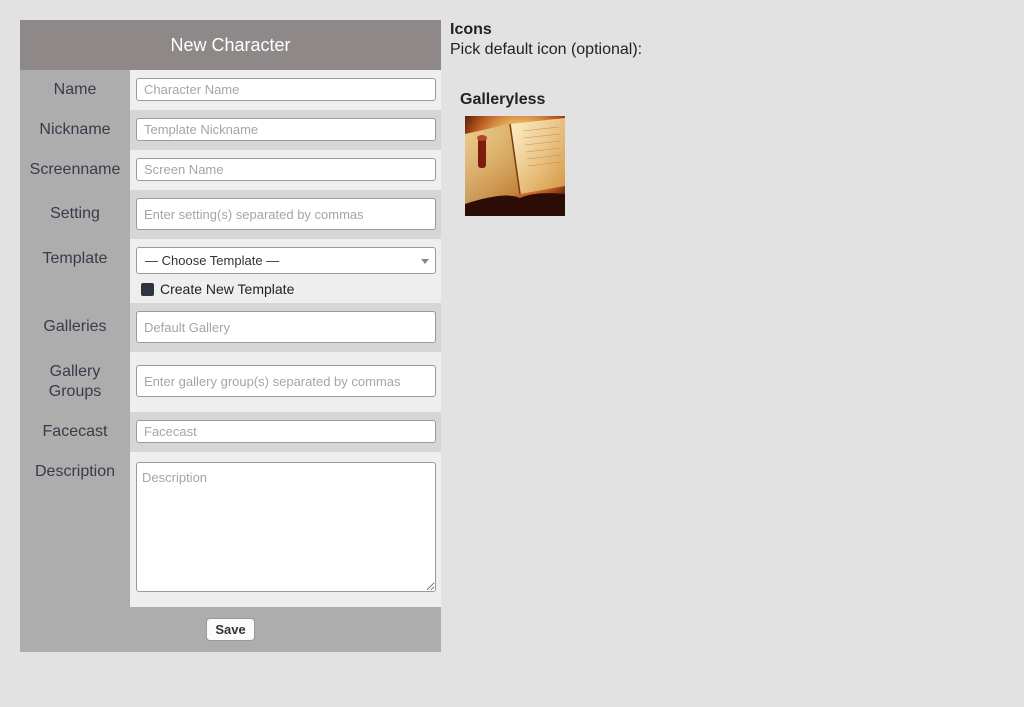 This screenshot has width=1024, height=707. Describe the element at coordinates (75, 90) in the screenshot. I see `name-label: Name` at that location.